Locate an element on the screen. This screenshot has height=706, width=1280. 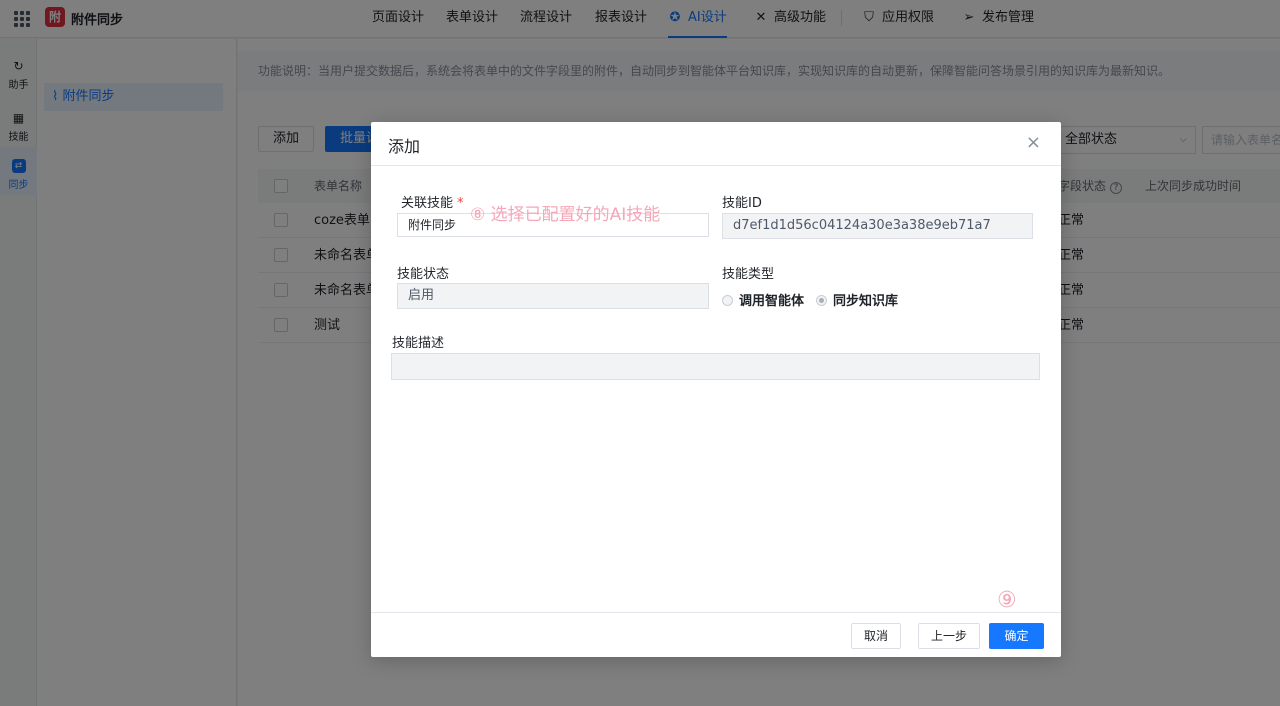
dialog-header: 添加 × is located at coordinates (716, 144).